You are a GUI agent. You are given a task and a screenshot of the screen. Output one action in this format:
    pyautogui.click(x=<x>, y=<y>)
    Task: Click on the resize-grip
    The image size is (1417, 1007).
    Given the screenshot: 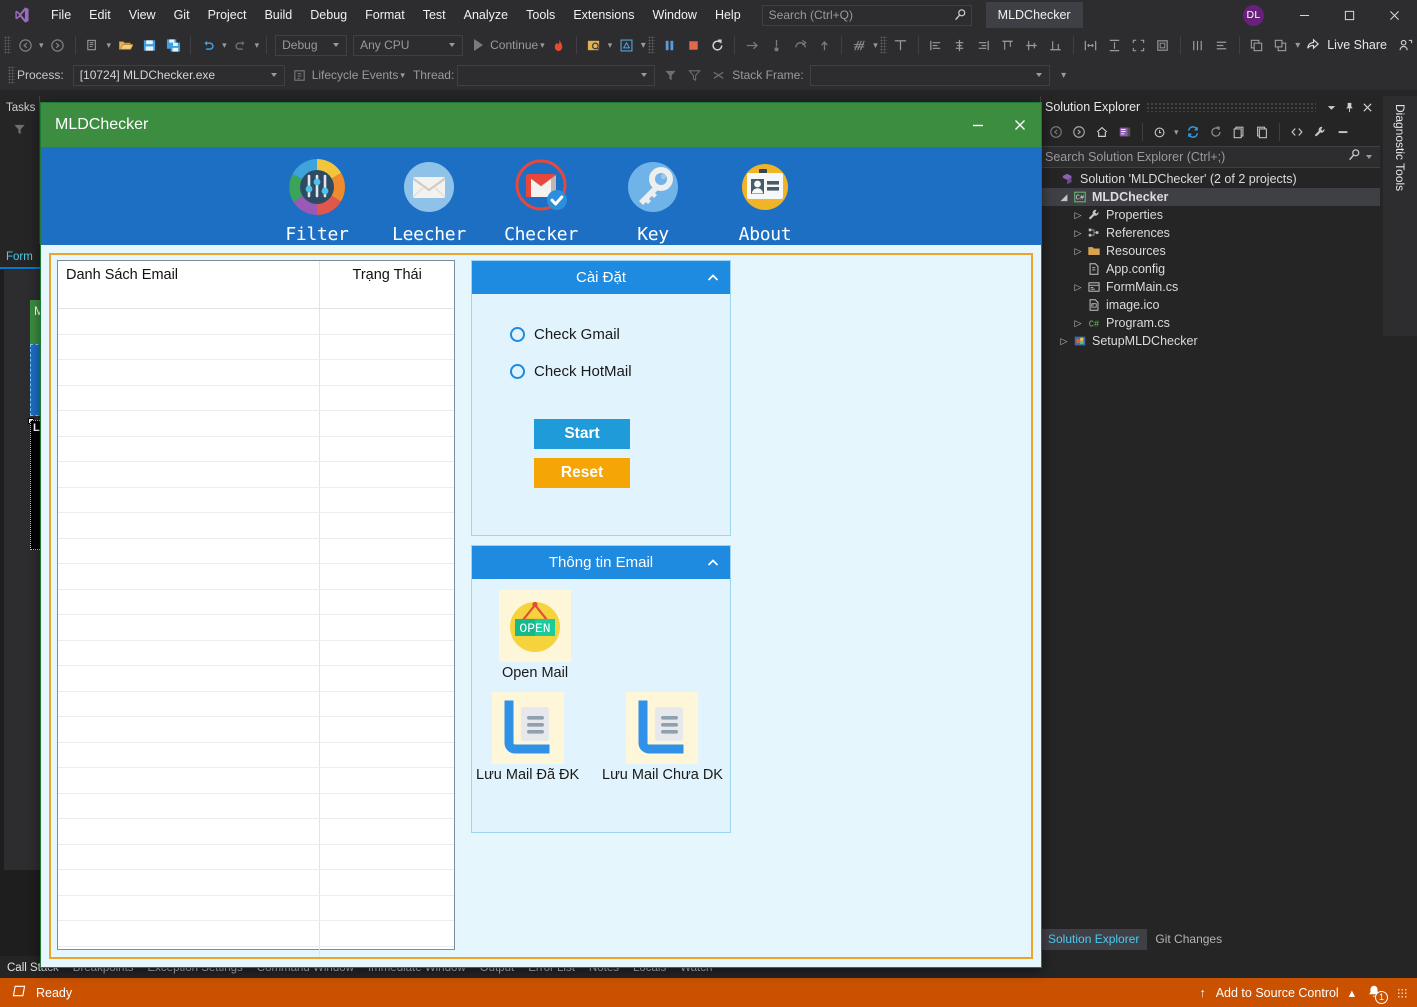 What is the action you would take?
    pyautogui.click(x=1402, y=992)
    